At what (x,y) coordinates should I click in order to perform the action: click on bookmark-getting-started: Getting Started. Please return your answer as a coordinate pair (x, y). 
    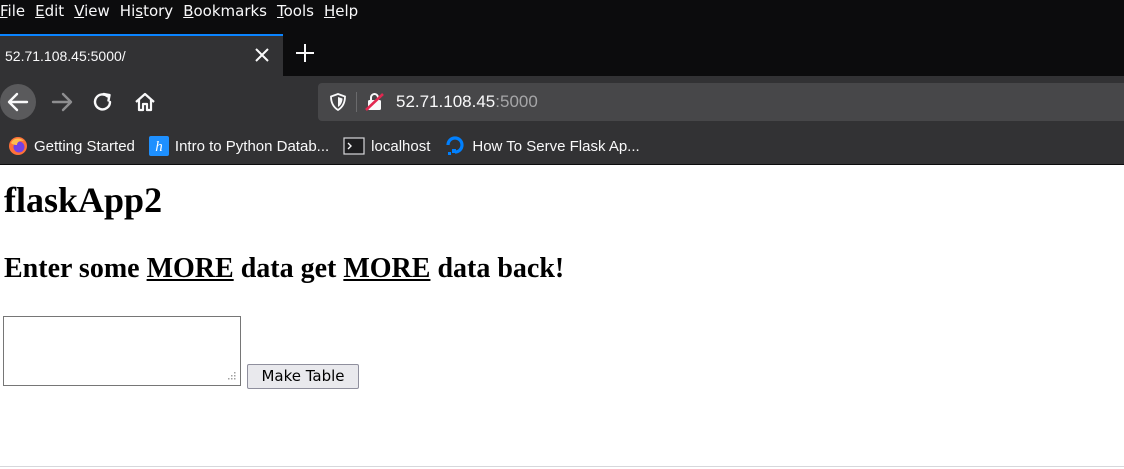
    Looking at the image, I should click on (71, 146).